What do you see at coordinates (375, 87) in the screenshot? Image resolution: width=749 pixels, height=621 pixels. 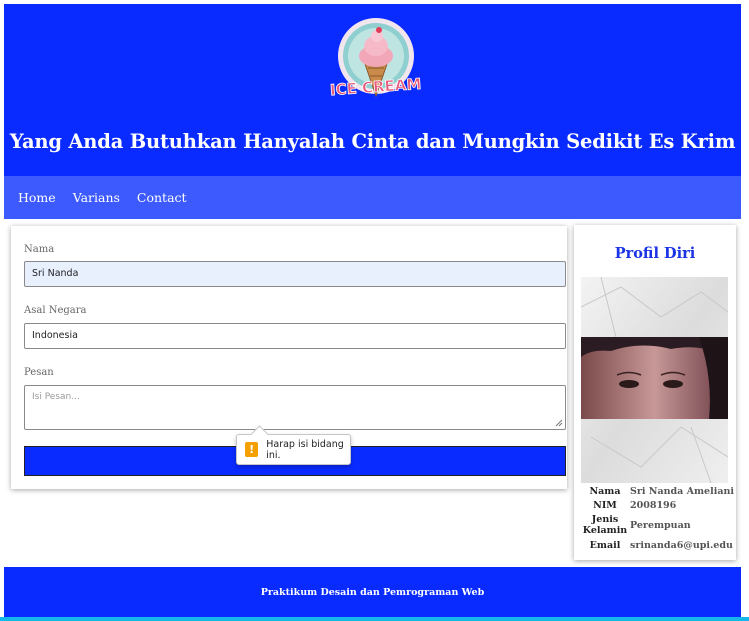 I see `svg-text: ICE CREAM` at bounding box center [375, 87].